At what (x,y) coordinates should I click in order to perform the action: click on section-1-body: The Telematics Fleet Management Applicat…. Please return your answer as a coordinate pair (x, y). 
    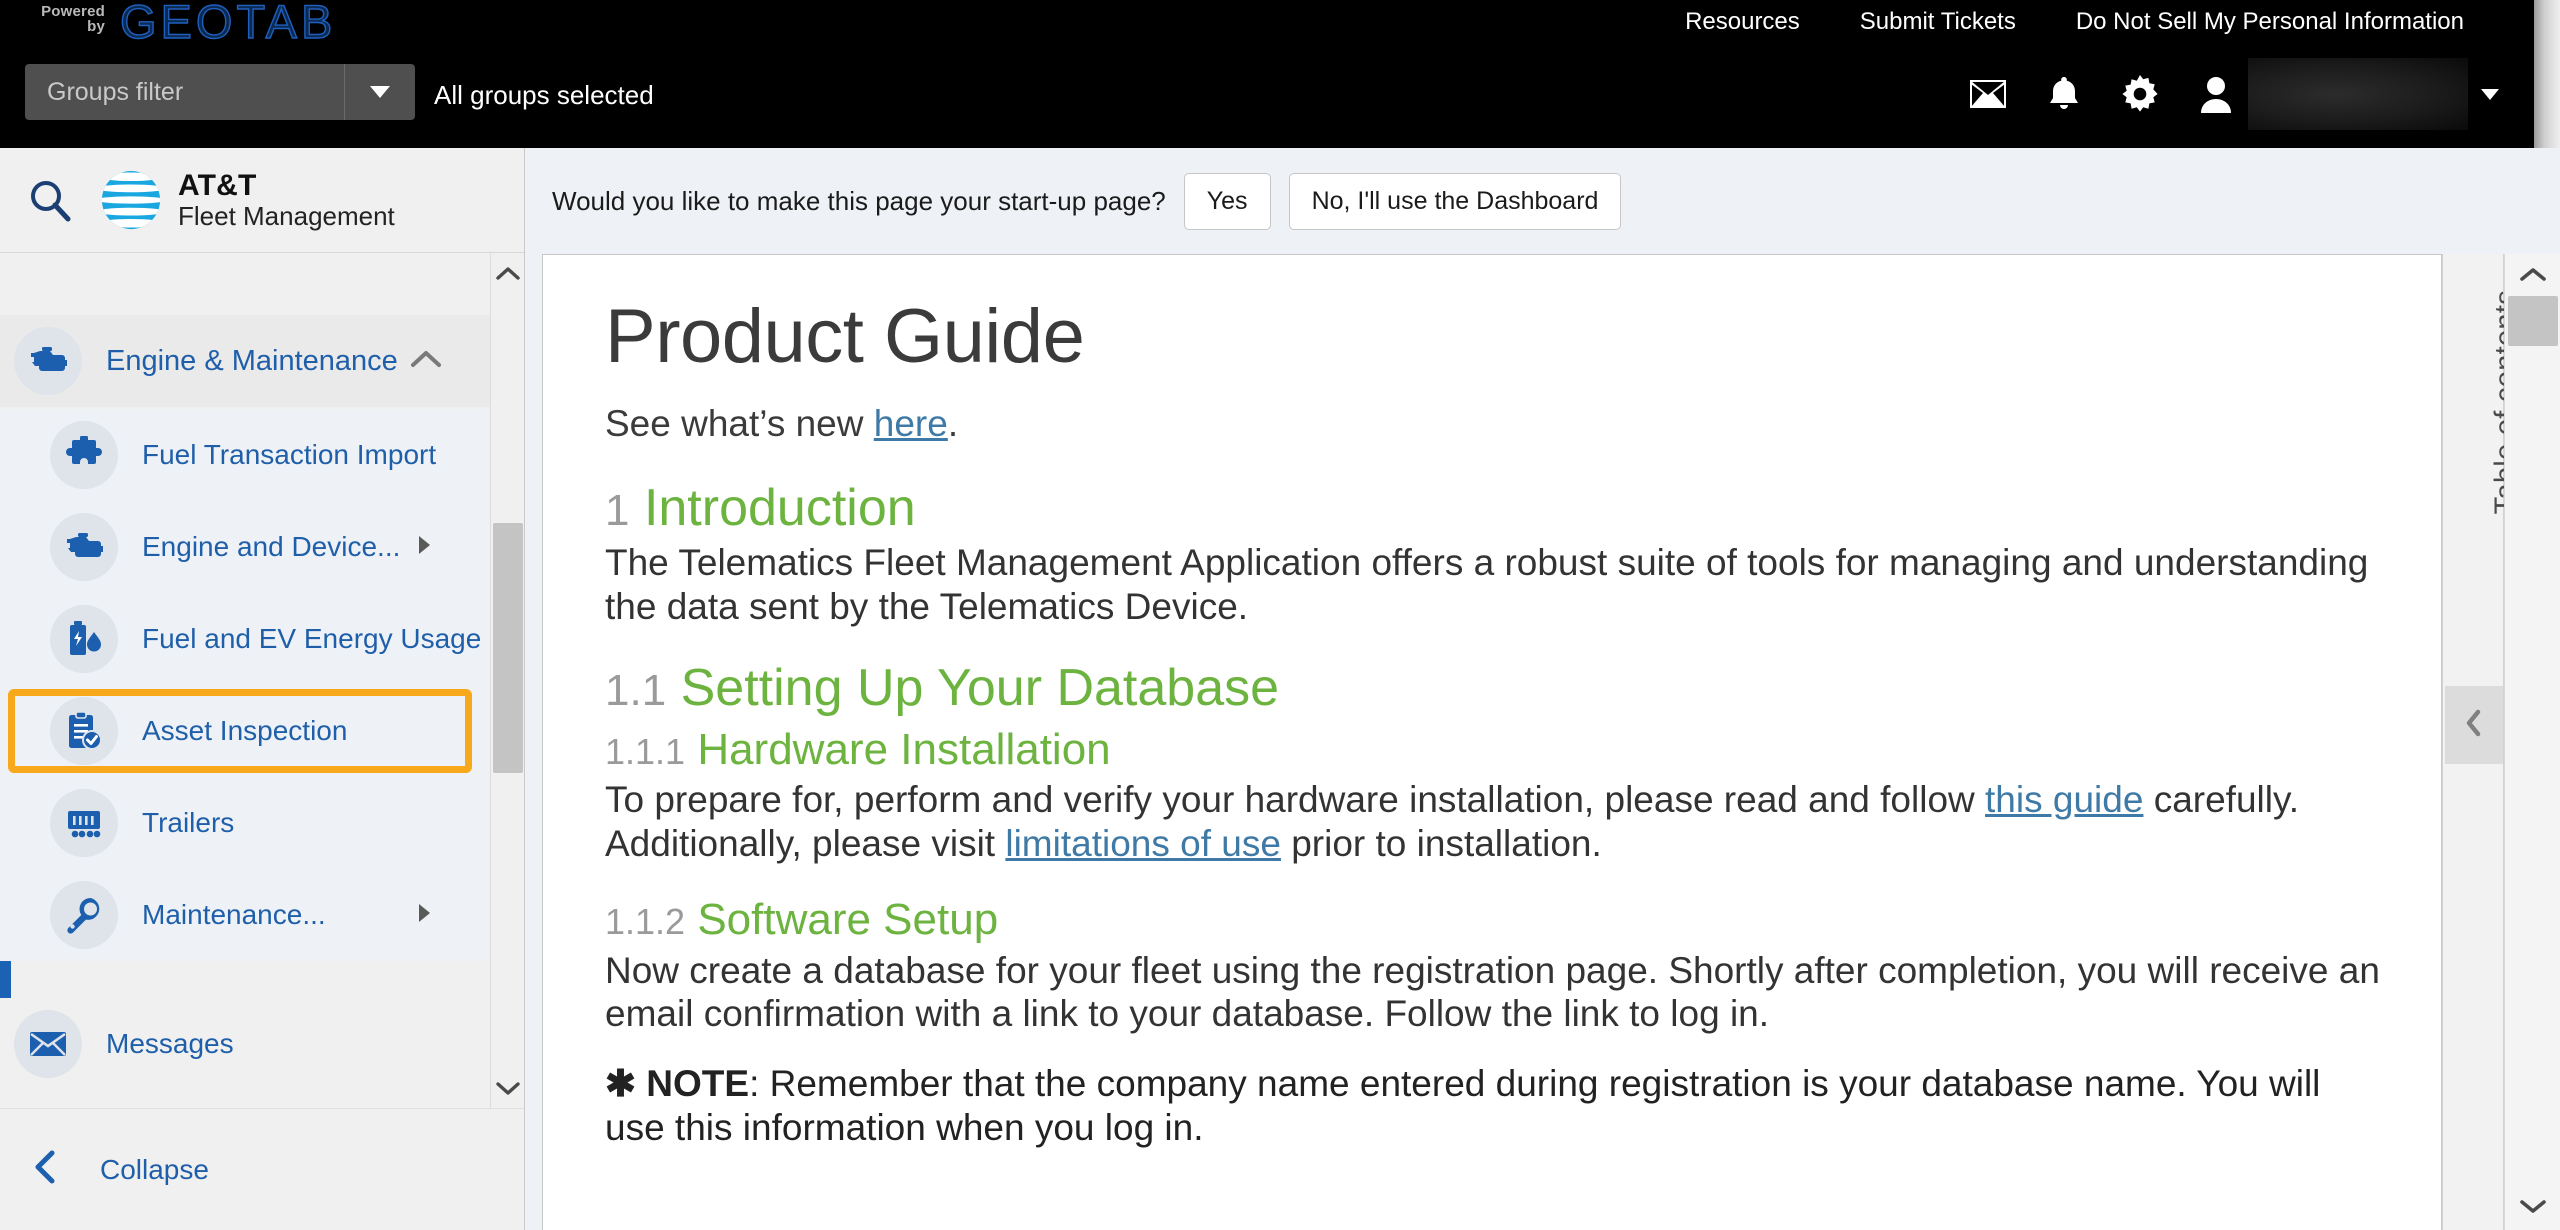
    Looking at the image, I should click on (1487, 584).